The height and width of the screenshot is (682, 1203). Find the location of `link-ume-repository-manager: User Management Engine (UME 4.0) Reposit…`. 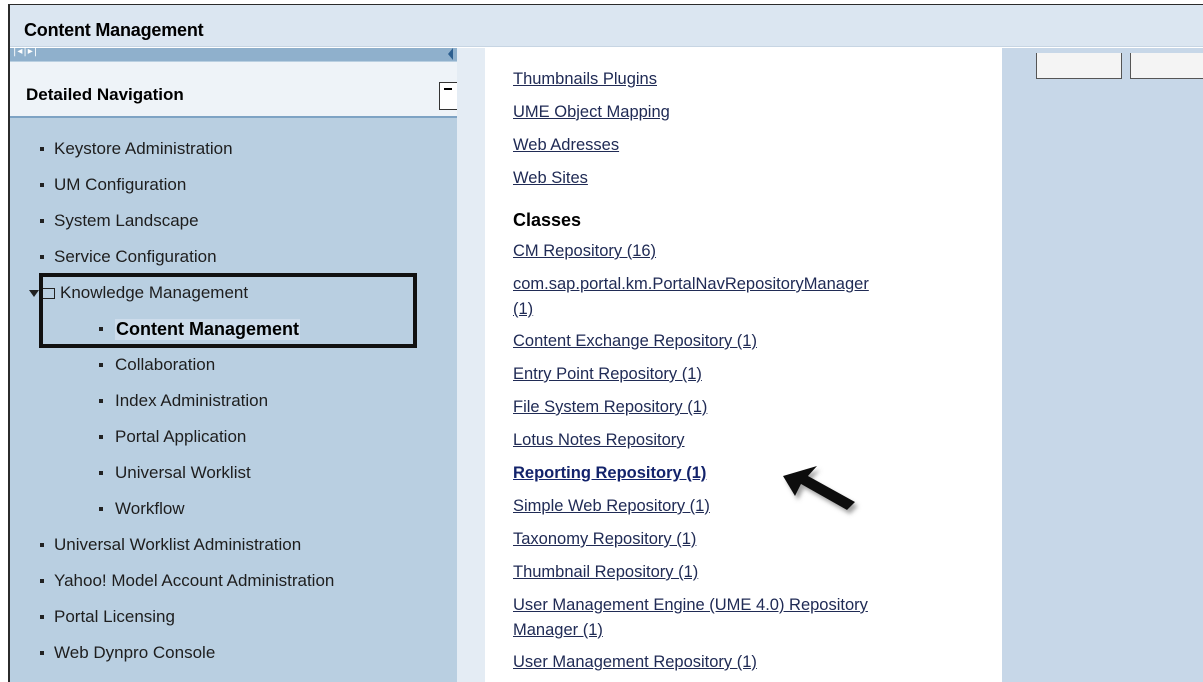

link-ume-repository-manager: User Management Engine (UME 4.0) Reposit… is located at coordinates (690, 605).